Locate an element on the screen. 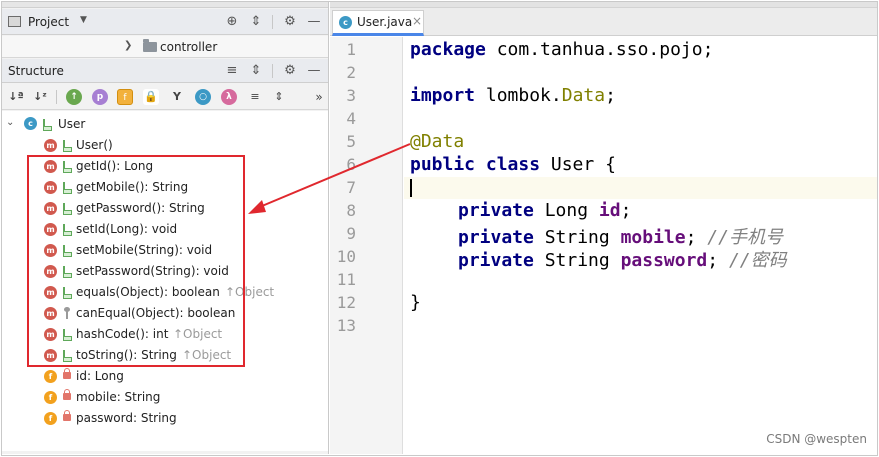  structure-header: Structure ≡ ⇕ ⚙ — is located at coordinates (165, 71).